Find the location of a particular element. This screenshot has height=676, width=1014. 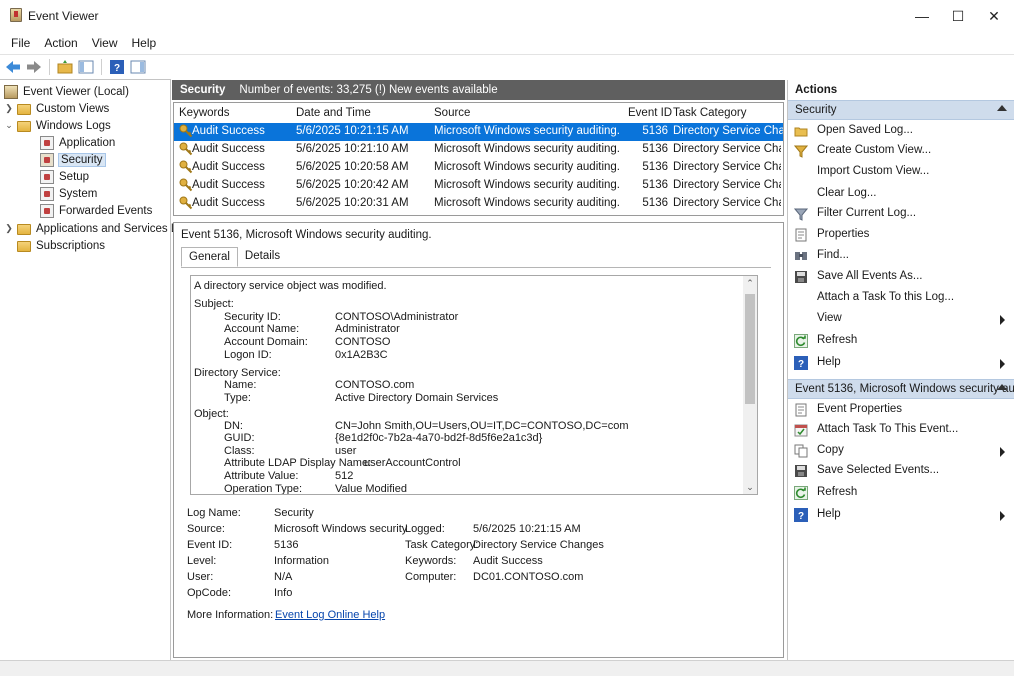

task-icon is located at coordinates (801, 430).